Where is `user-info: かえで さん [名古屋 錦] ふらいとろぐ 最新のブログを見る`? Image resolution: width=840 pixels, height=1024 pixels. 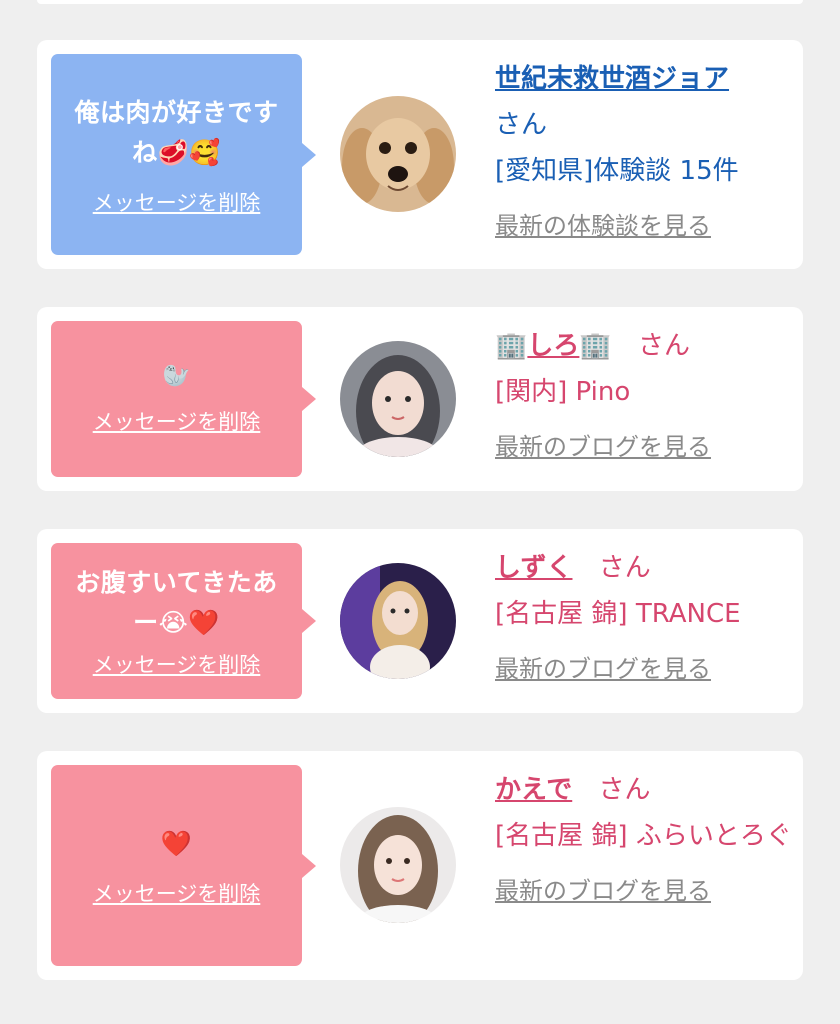
user-info: かえで さん [名古屋 錦] ふらいとろぐ 最新のブログを見る is located at coordinates (645, 836).